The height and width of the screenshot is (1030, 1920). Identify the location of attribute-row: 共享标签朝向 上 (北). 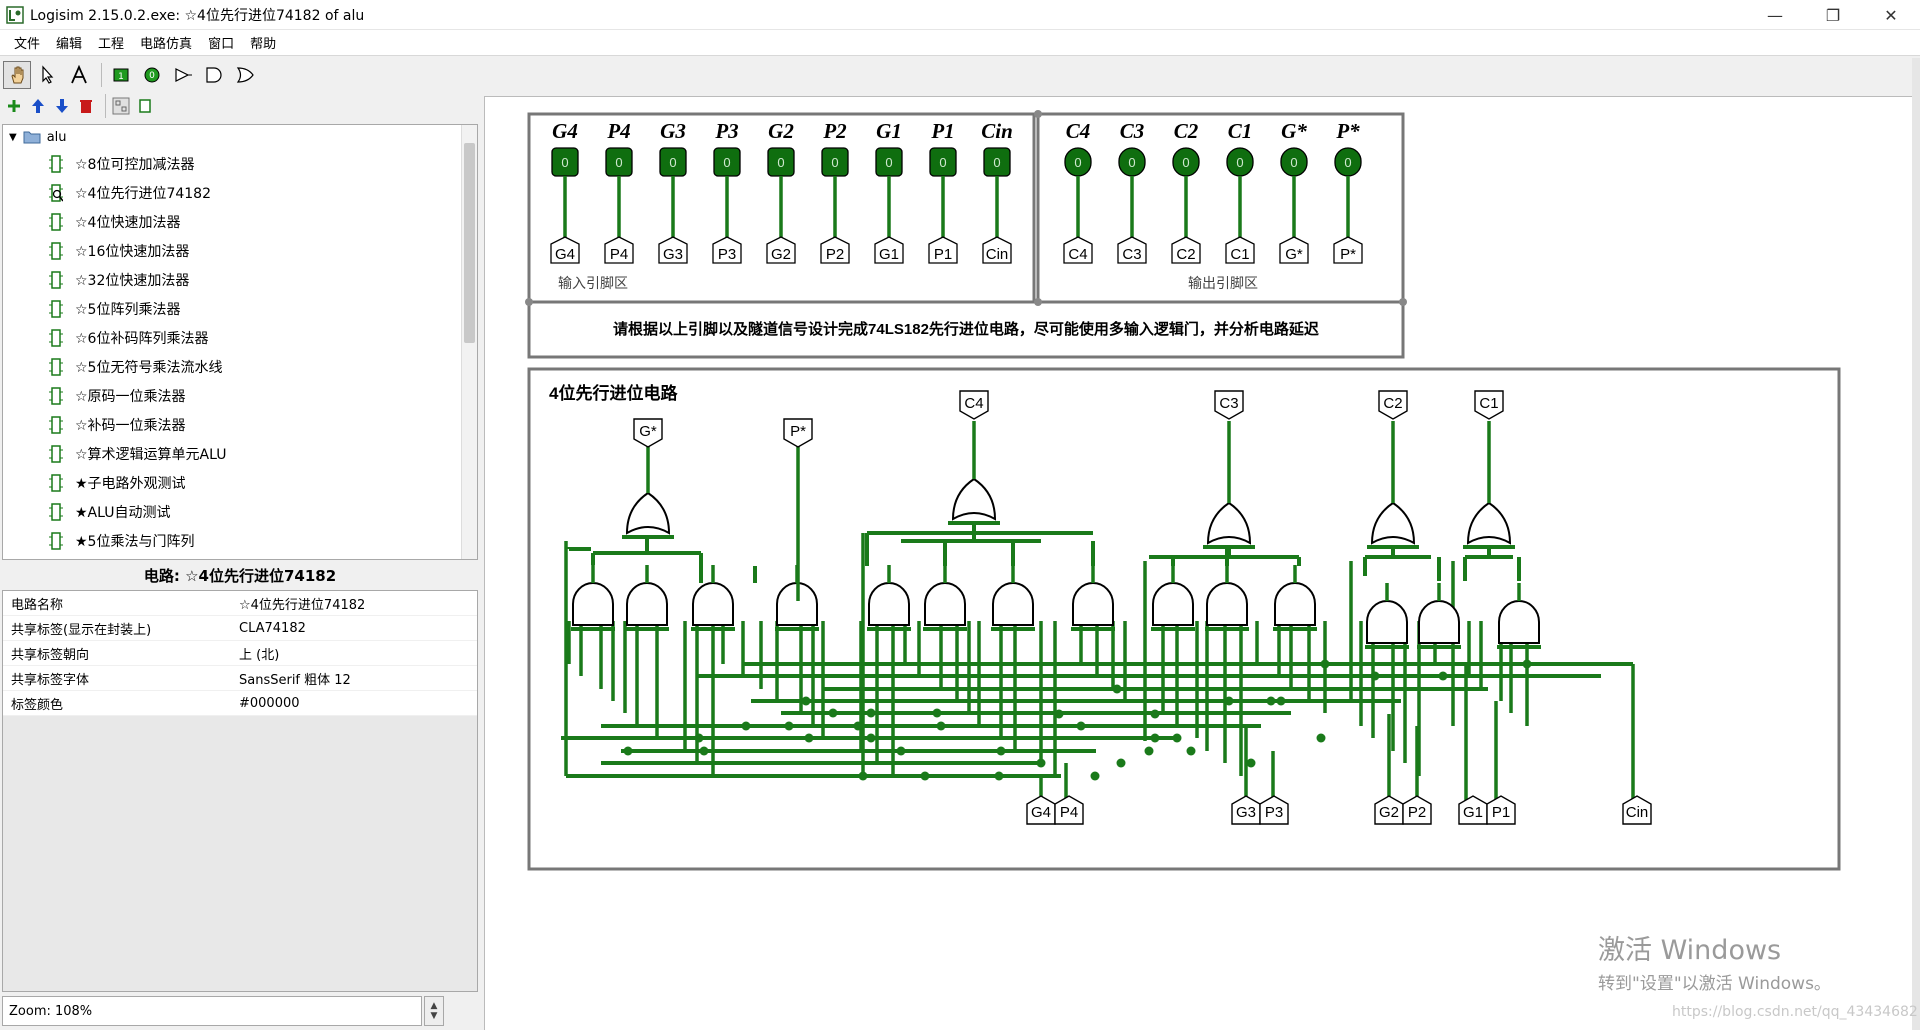
(240, 653).